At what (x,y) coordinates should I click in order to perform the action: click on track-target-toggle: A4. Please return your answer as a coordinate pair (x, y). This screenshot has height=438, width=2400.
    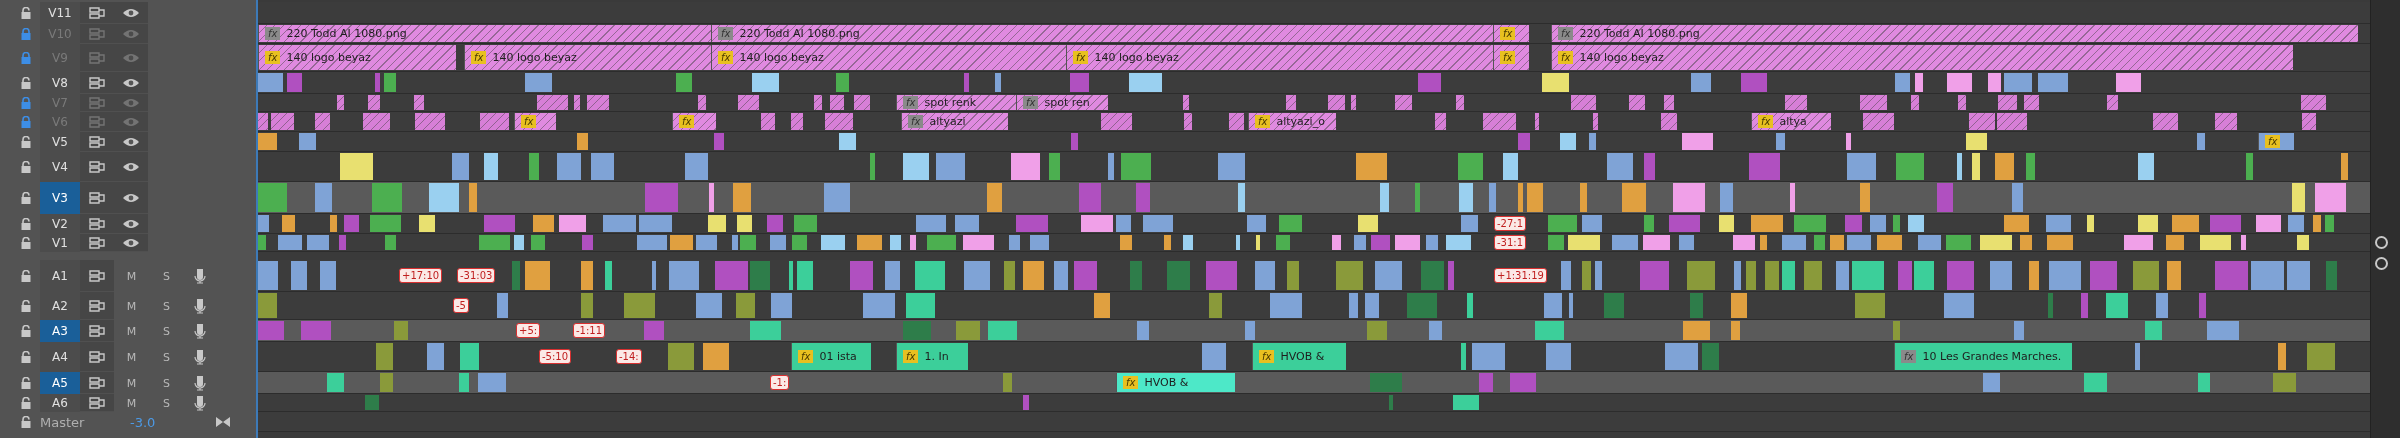
    Looking at the image, I should click on (60, 357).